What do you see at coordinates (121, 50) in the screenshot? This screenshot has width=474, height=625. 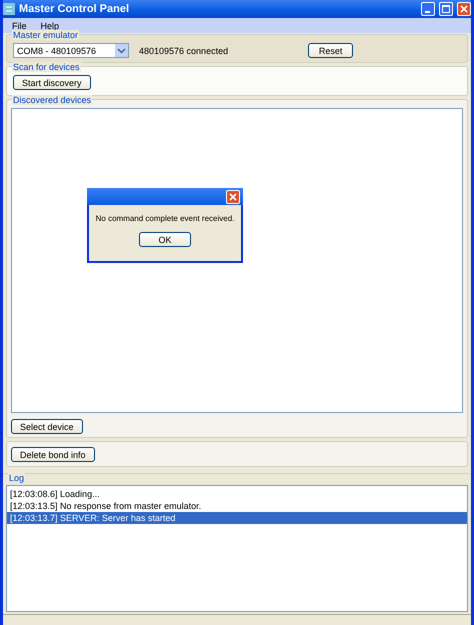 I see `caret-icon` at bounding box center [121, 50].